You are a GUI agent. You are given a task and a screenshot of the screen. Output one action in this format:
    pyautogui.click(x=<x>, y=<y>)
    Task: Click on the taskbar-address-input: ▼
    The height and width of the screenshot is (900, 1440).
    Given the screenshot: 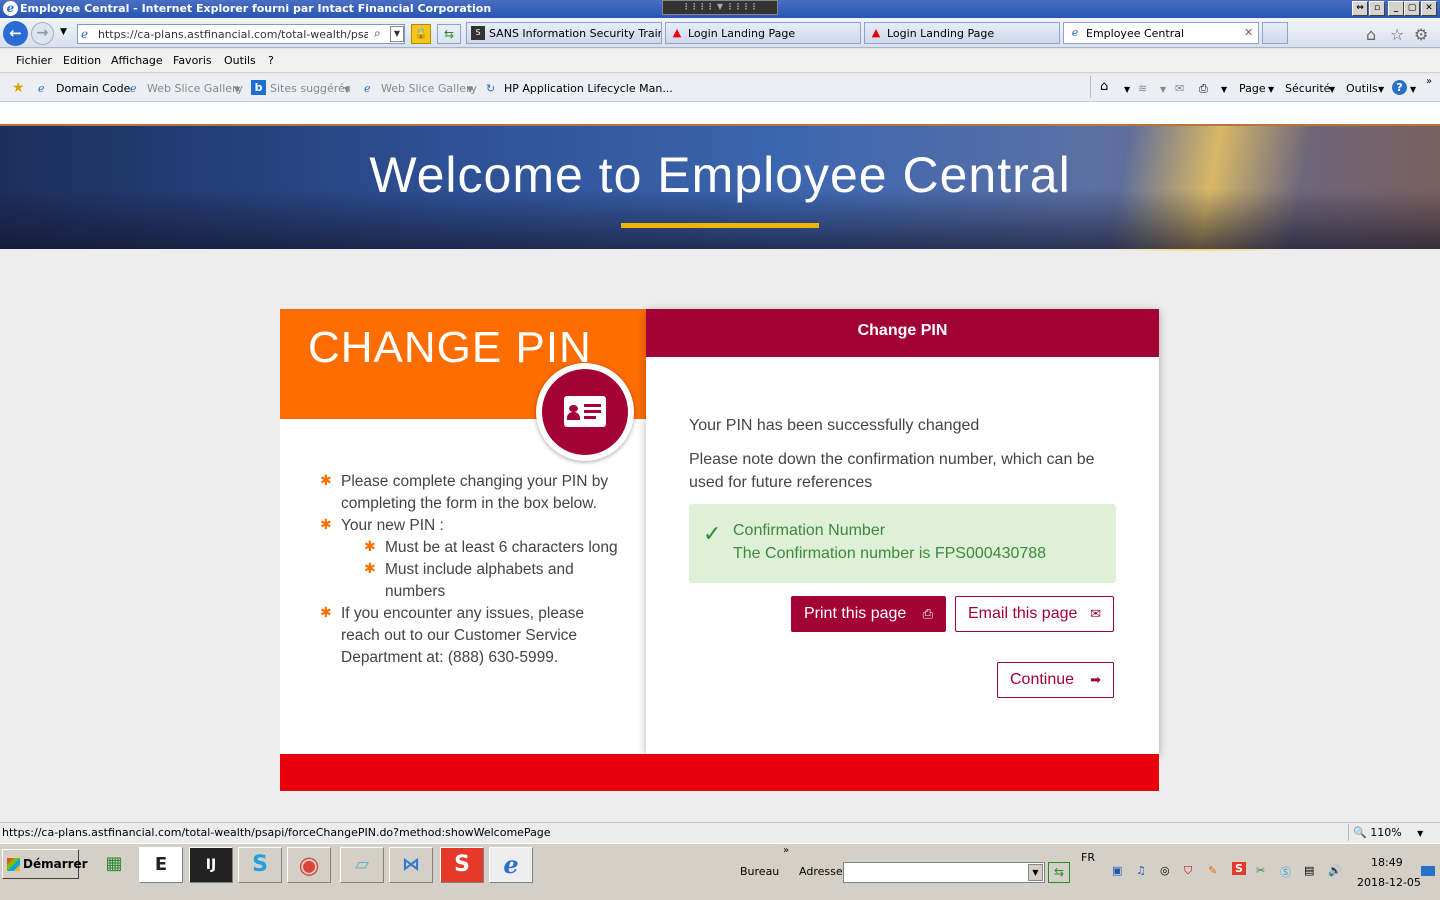 What is the action you would take?
    pyautogui.click(x=944, y=872)
    